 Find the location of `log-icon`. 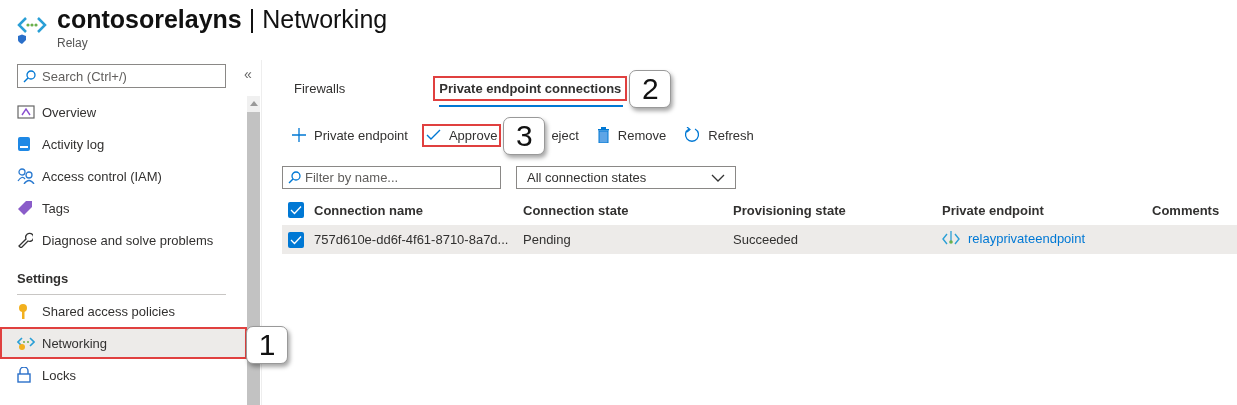

log-icon is located at coordinates (24, 144).